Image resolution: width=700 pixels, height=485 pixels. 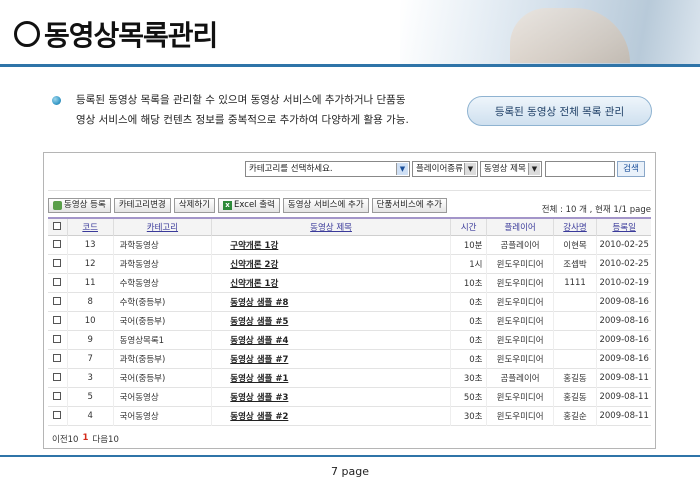 I want to click on select-all-checkbox, so click(x=57, y=226).